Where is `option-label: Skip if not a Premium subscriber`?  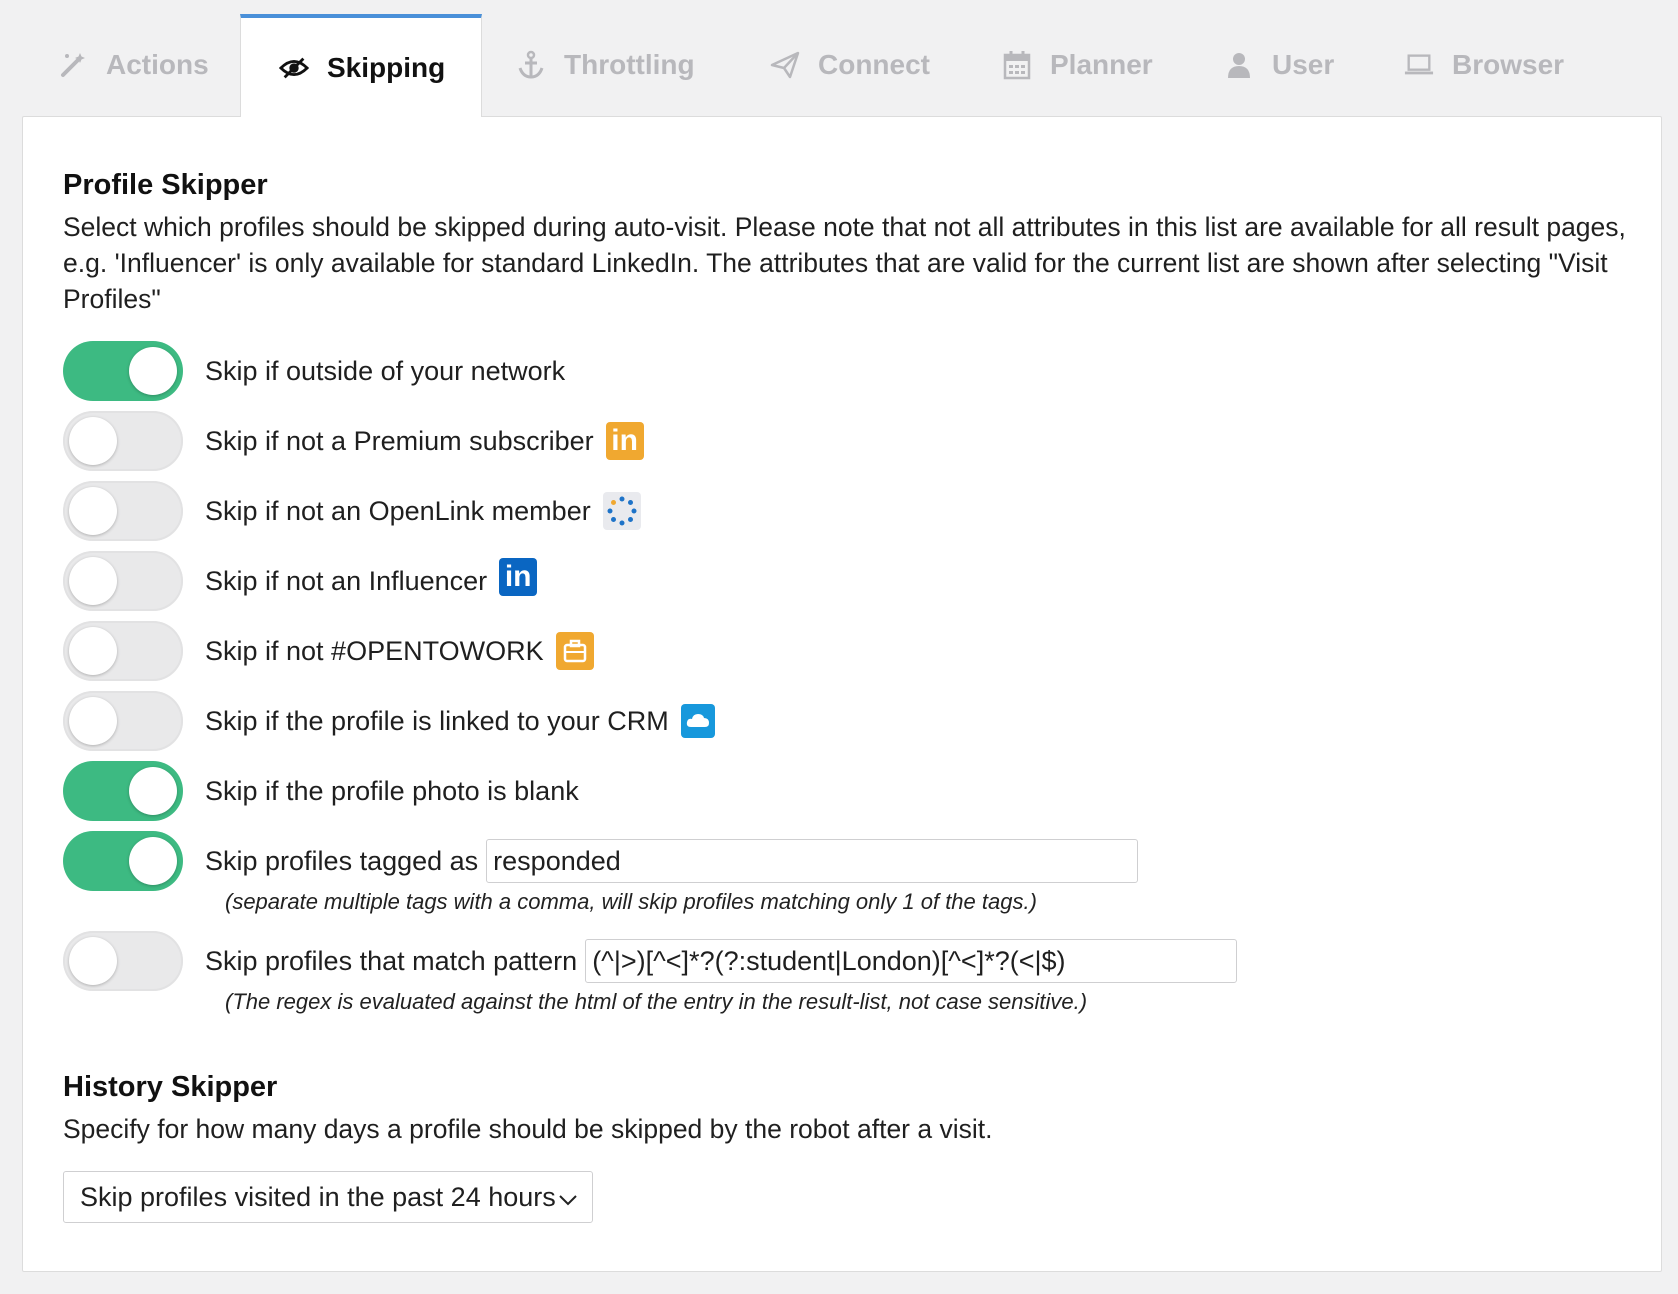
option-label: Skip if not a Premium subscriber is located at coordinates (399, 440).